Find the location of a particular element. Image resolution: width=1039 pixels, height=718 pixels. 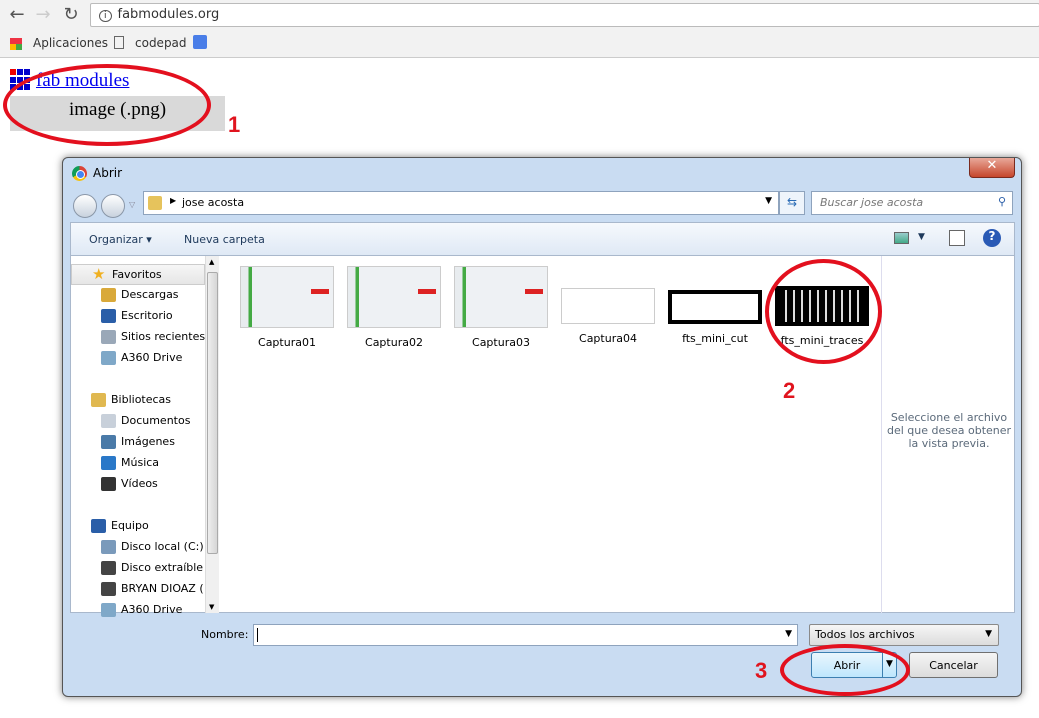

sidebar-item: Vídeos is located at coordinates (138, 484).